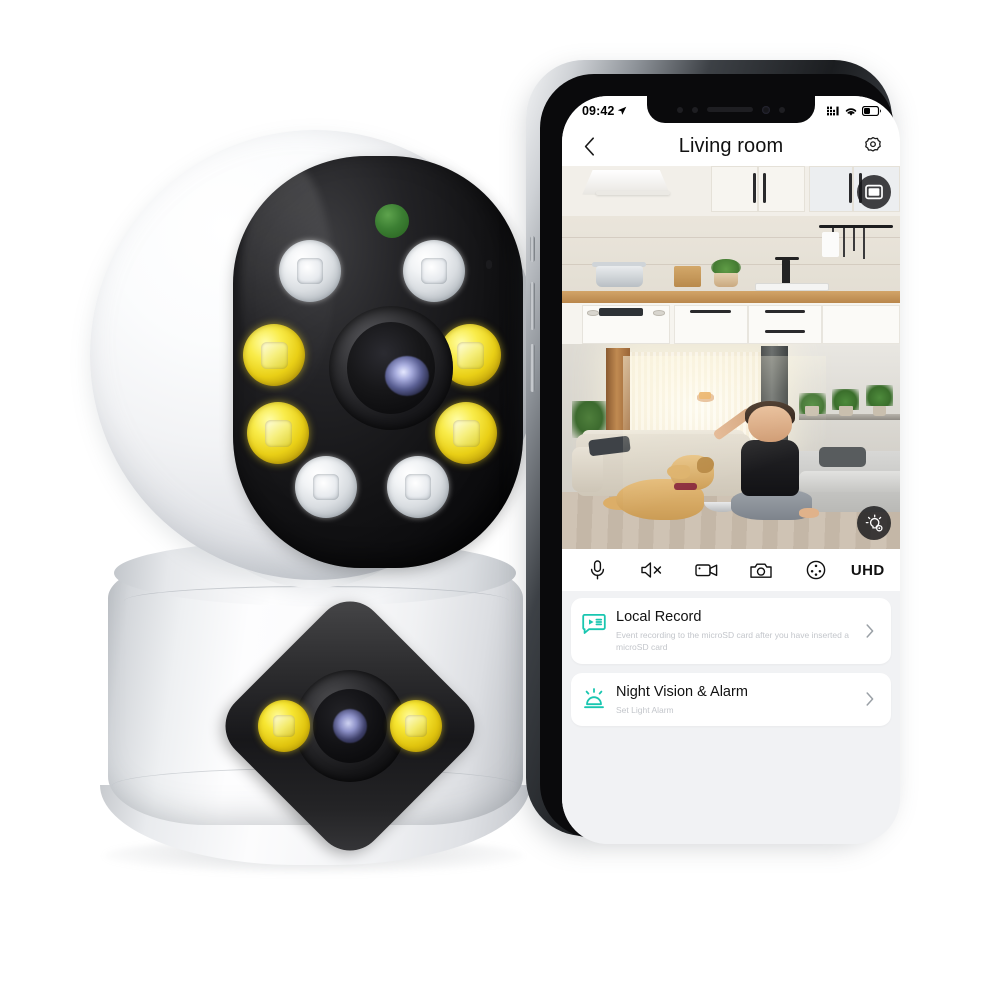 The height and width of the screenshot is (1000, 1000). I want to click on battery-icon, so click(871, 111).